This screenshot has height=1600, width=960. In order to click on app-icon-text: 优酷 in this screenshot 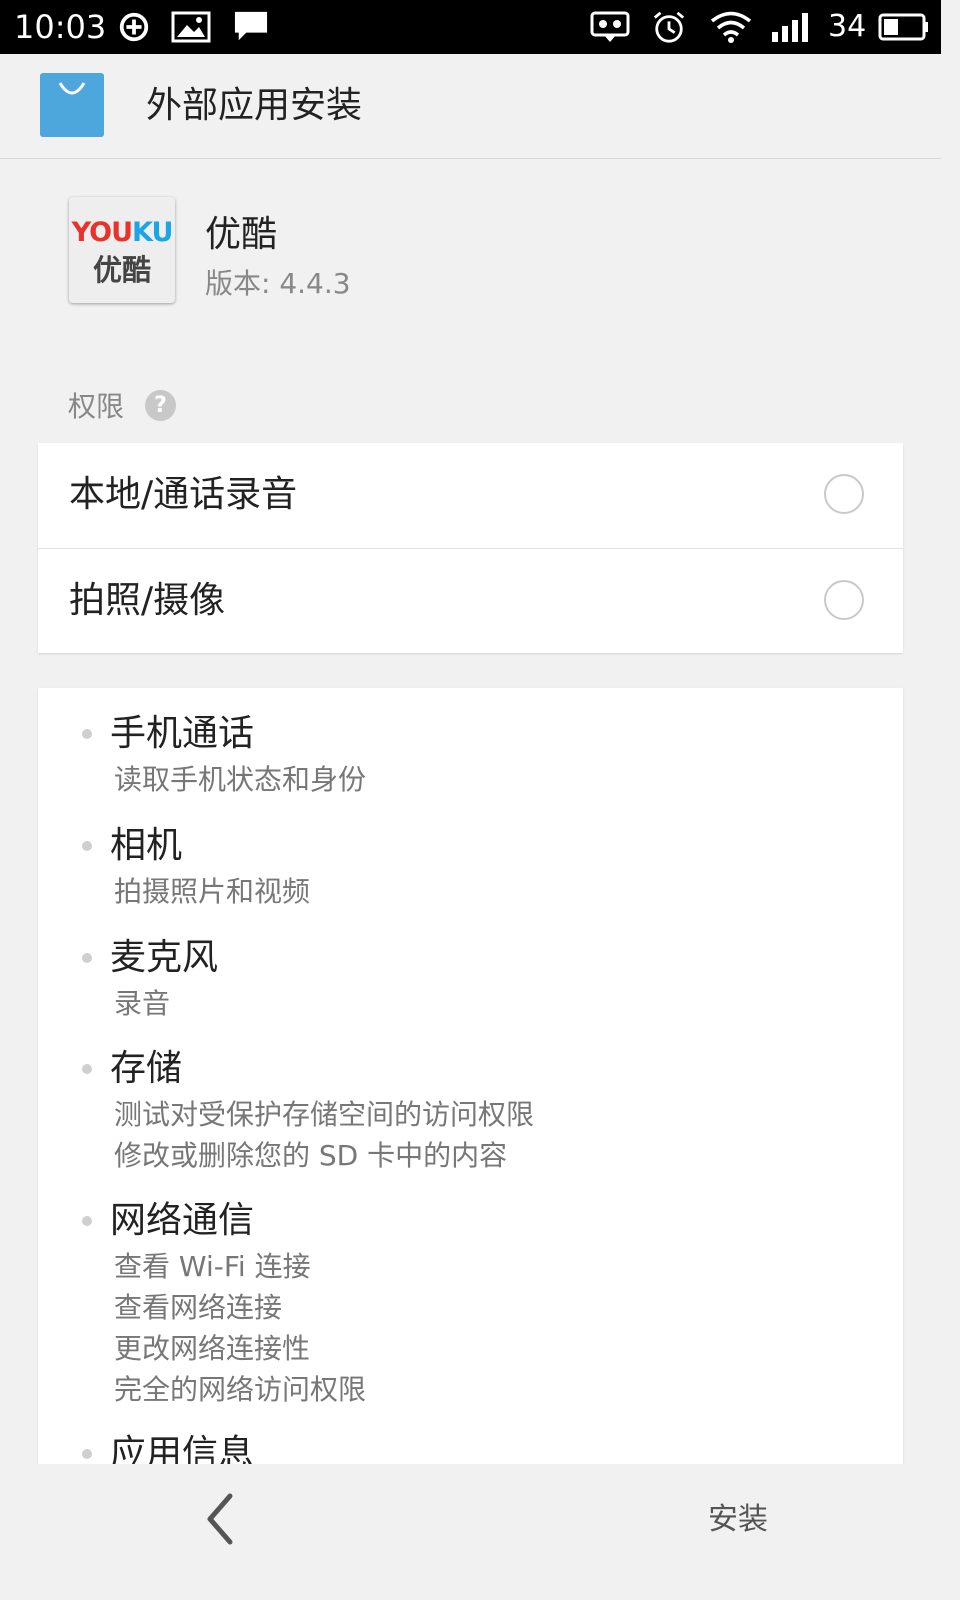, I will do `click(121, 270)`.